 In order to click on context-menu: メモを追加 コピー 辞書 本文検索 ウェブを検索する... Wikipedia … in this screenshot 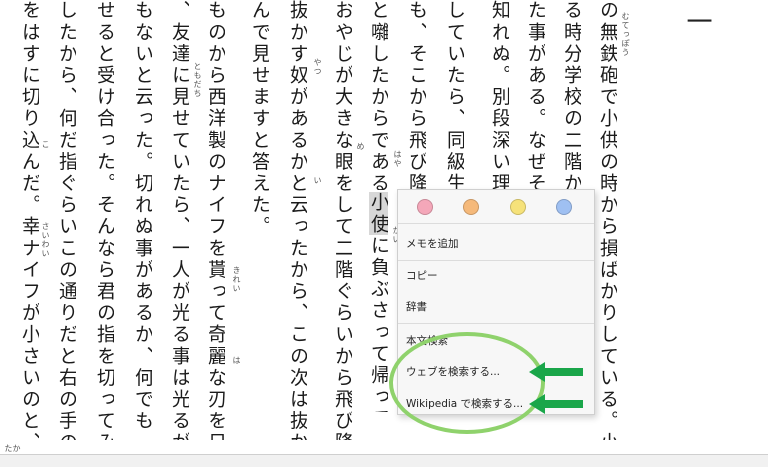, I will do `click(496, 302)`.